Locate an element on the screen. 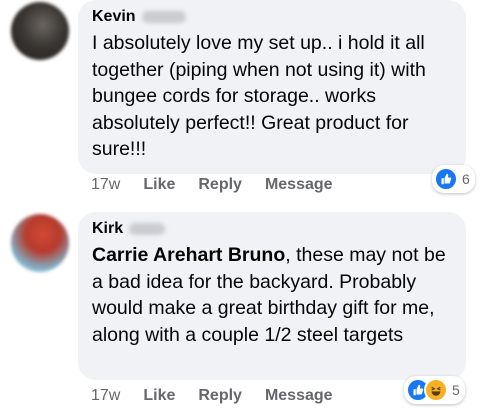 This screenshot has width=490, height=414. comment-author: Kirk is located at coordinates (107, 229).